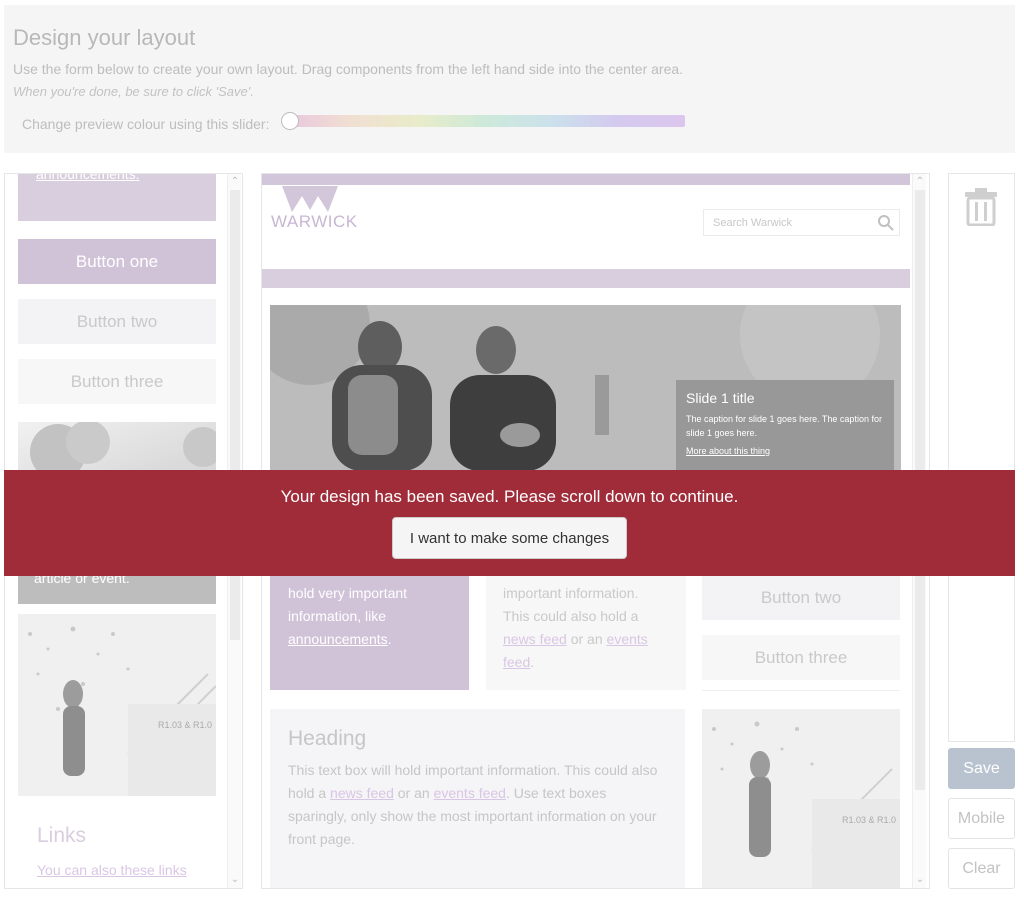  Describe the element at coordinates (532, 662) in the screenshot. I see `text-block-period: .` at that location.